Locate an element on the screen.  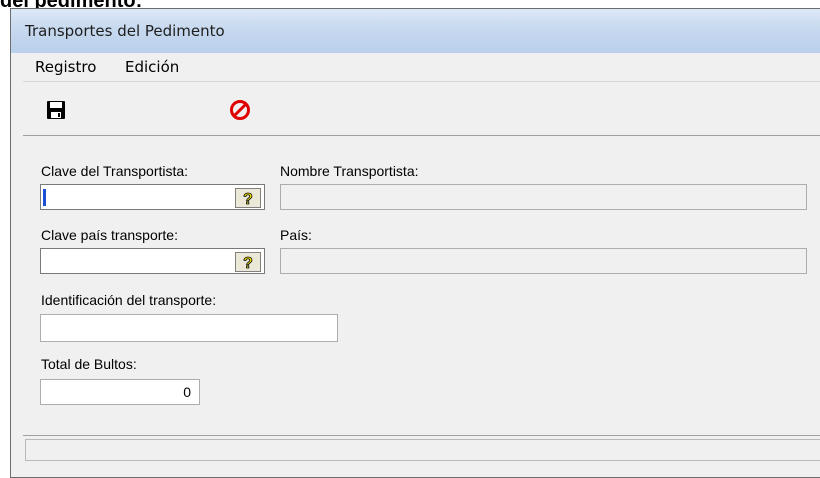
window-title: Transportes del Pedimento is located at coordinates (125, 31).